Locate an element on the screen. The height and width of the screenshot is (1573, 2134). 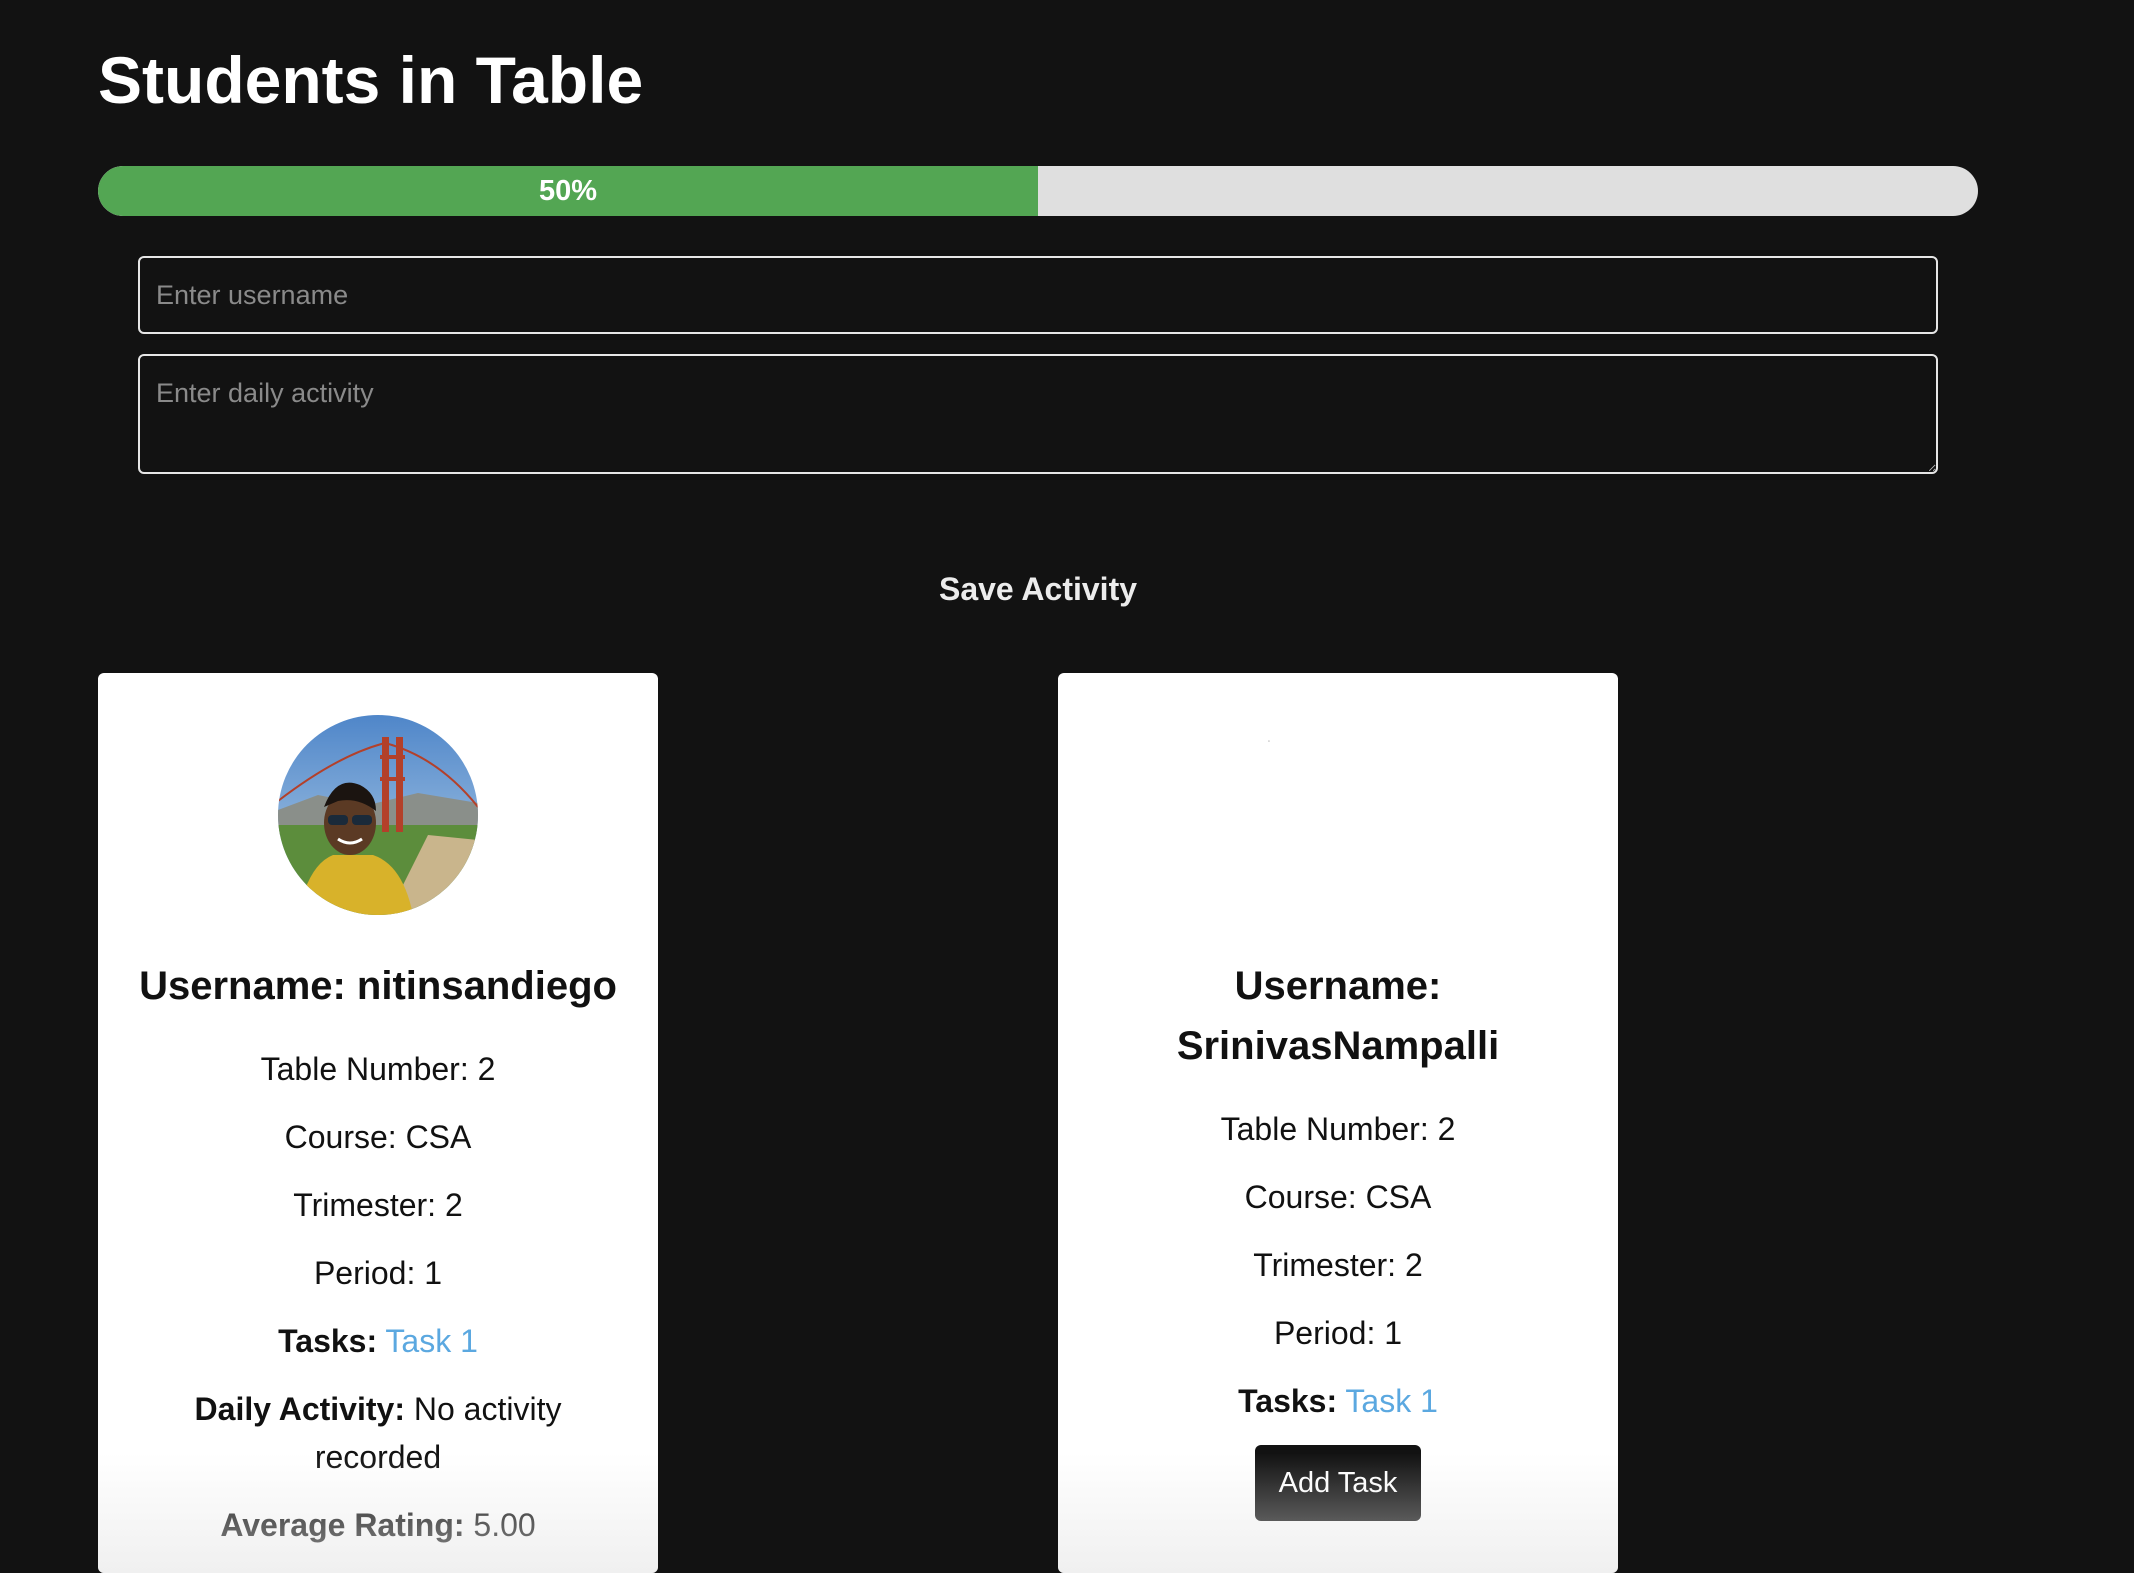
card-username: Username: nitinsandiego is located at coordinates (378, 986).